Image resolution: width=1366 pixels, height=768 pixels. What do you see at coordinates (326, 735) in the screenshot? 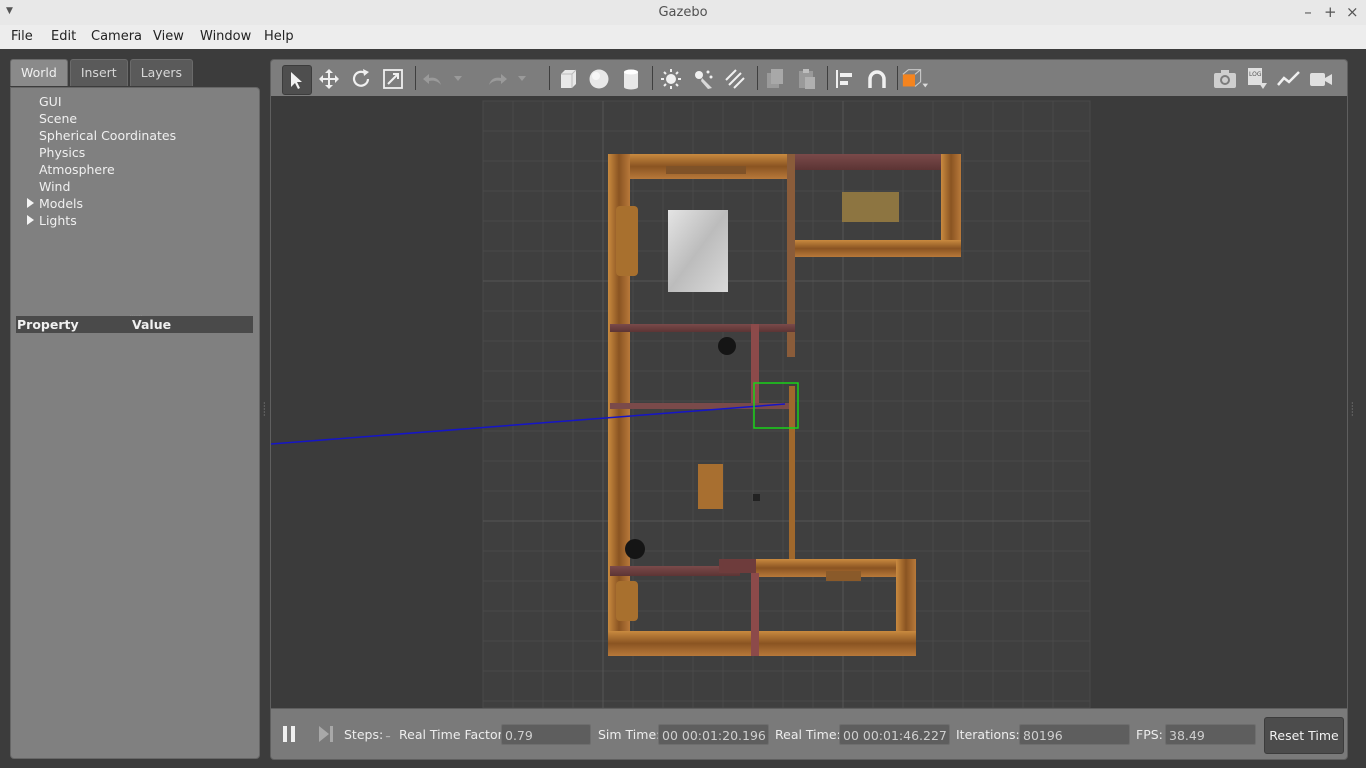
I see `step-icon` at bounding box center [326, 735].